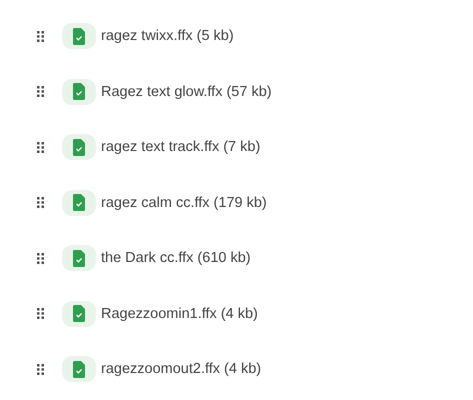 Image resolution: width=473 pixels, height=400 pixels. What do you see at coordinates (179, 314) in the screenshot?
I see `file-name: Ragezzoomin1.ffx (4 kb)` at bounding box center [179, 314].